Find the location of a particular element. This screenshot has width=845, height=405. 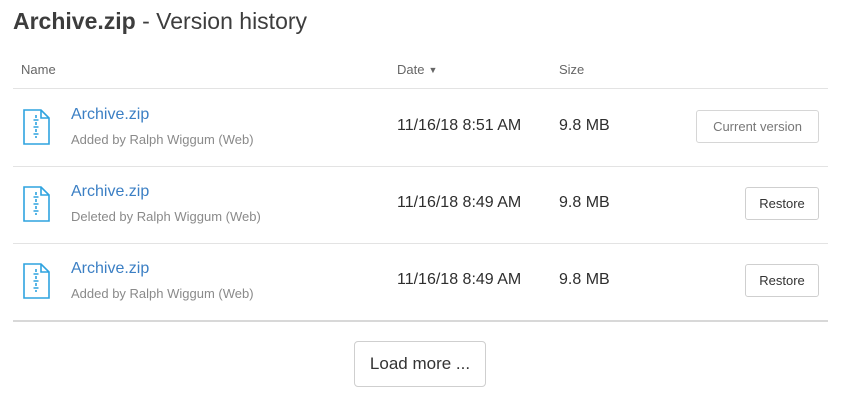

column-header-date-label: Date is located at coordinates (411, 69).